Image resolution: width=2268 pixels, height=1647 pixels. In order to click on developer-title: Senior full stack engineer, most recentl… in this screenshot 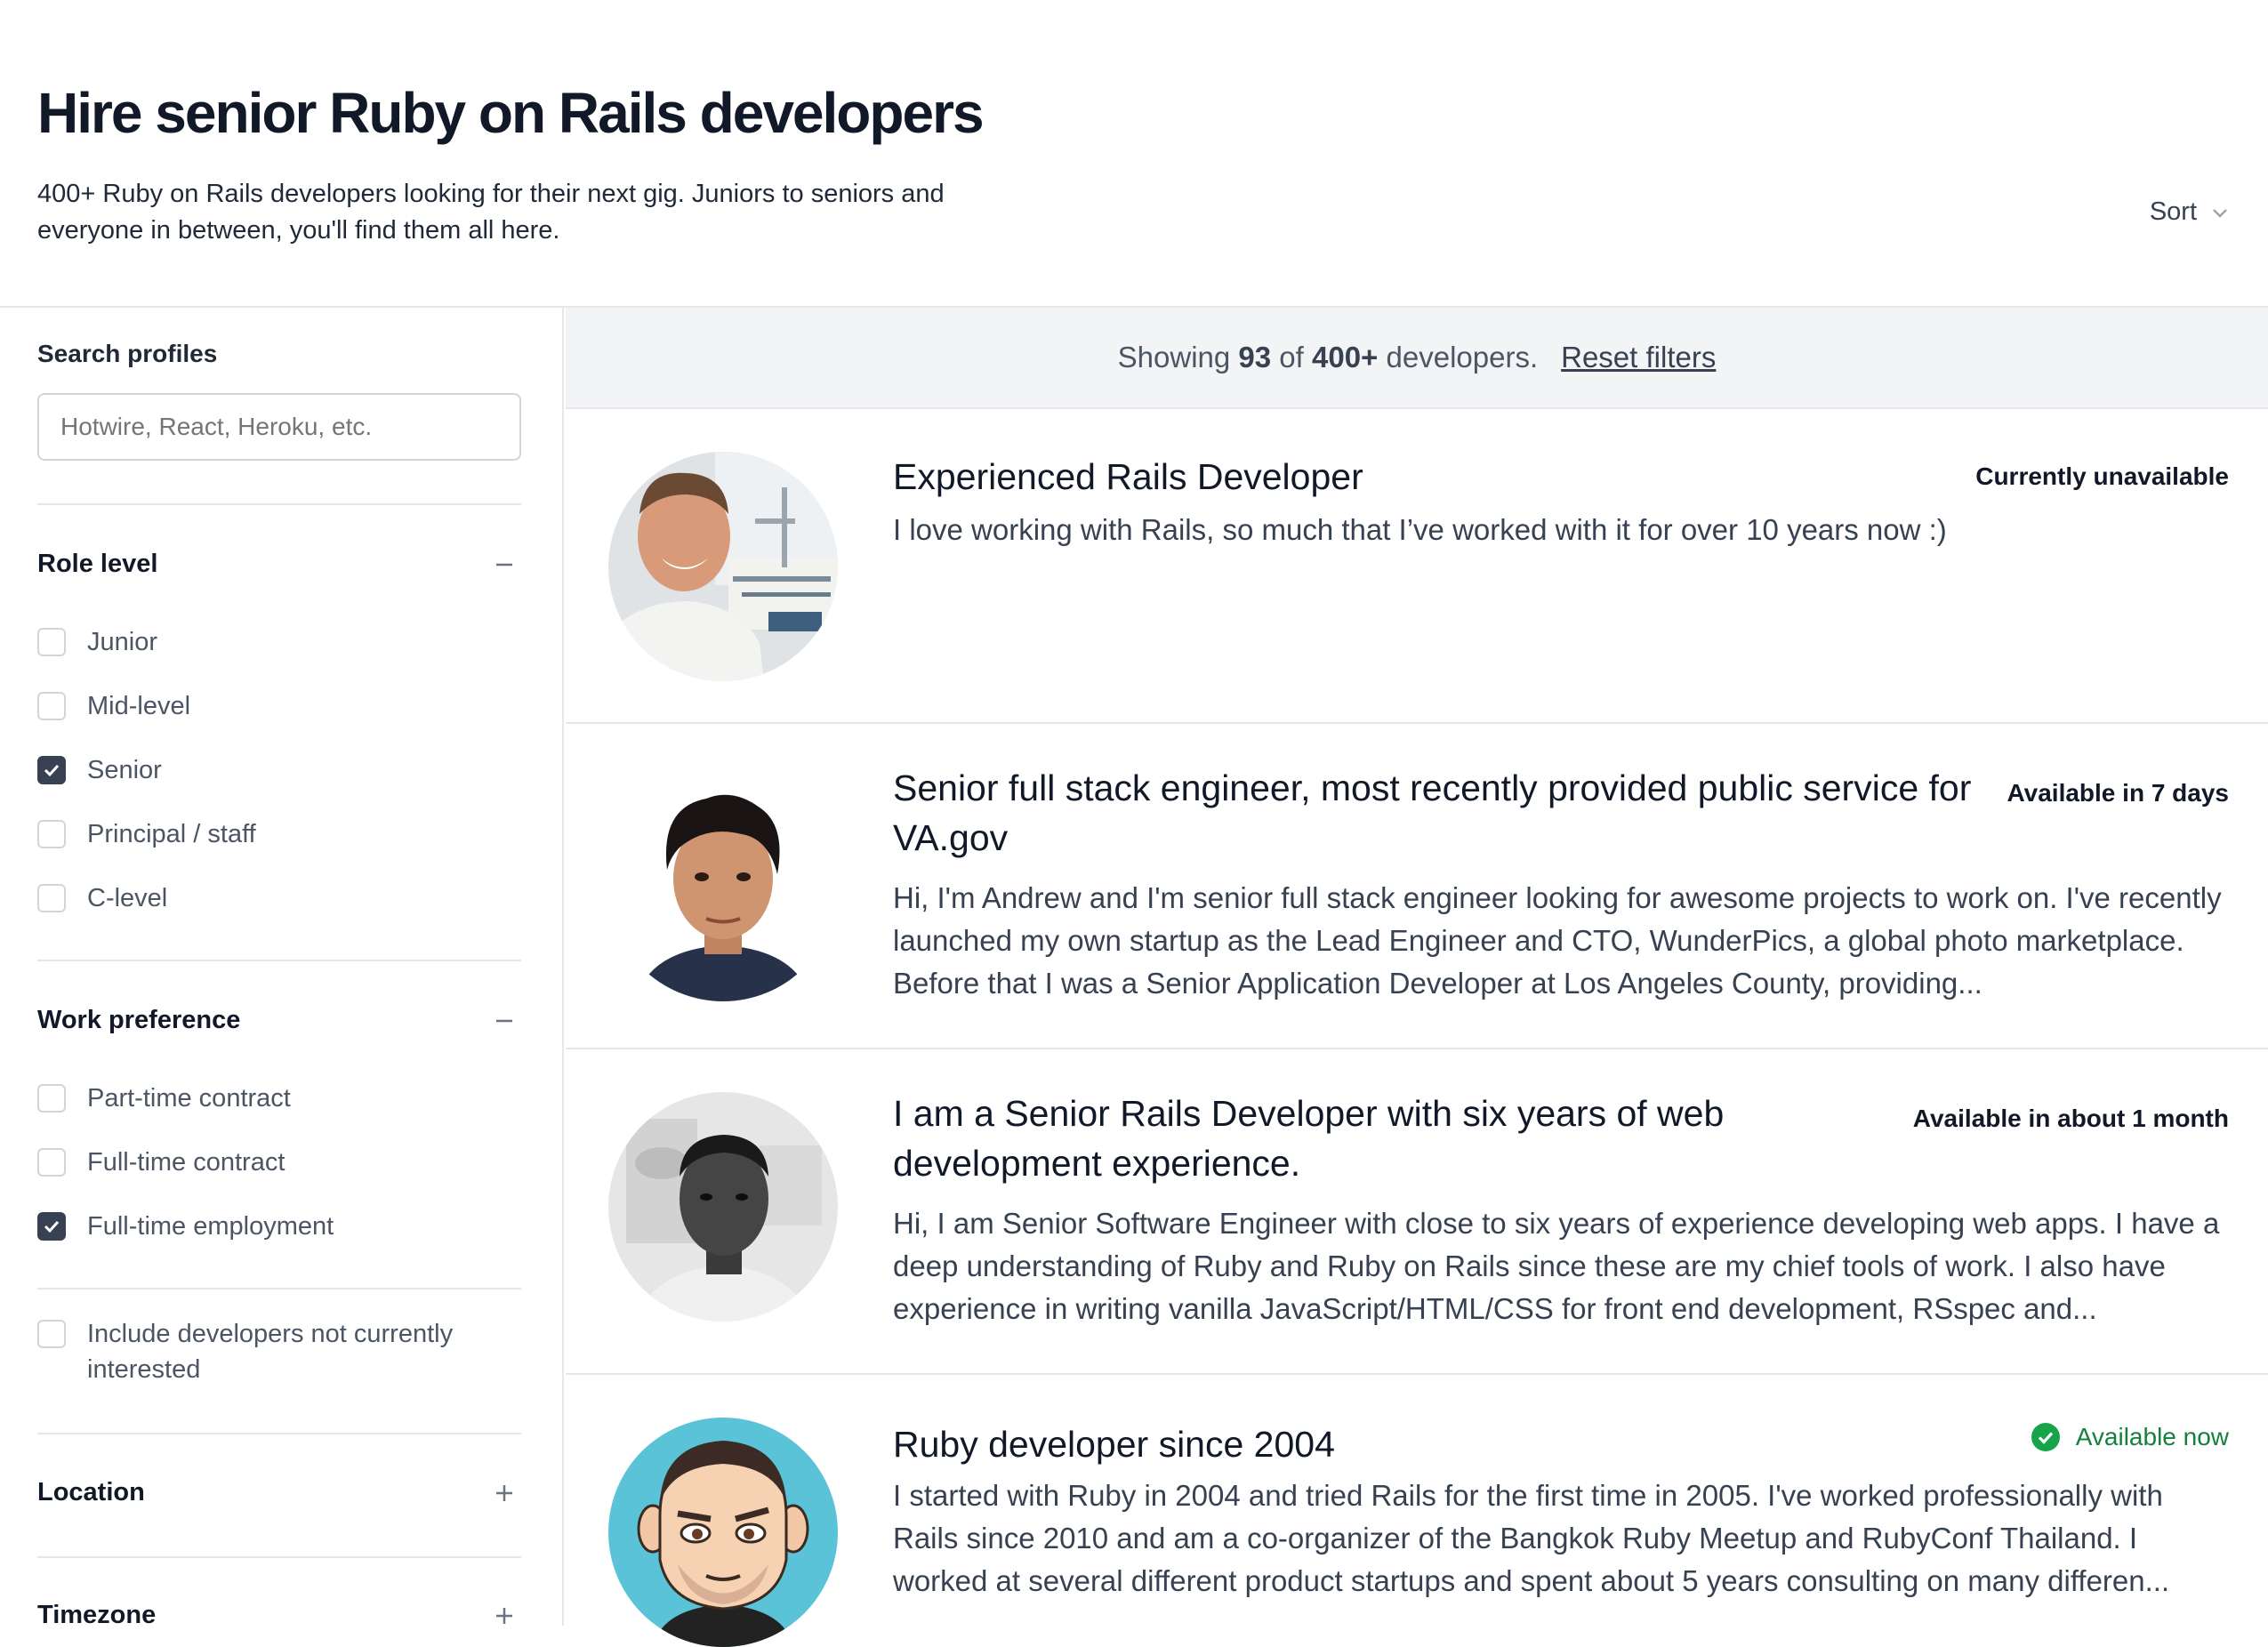, I will do `click(1440, 813)`.